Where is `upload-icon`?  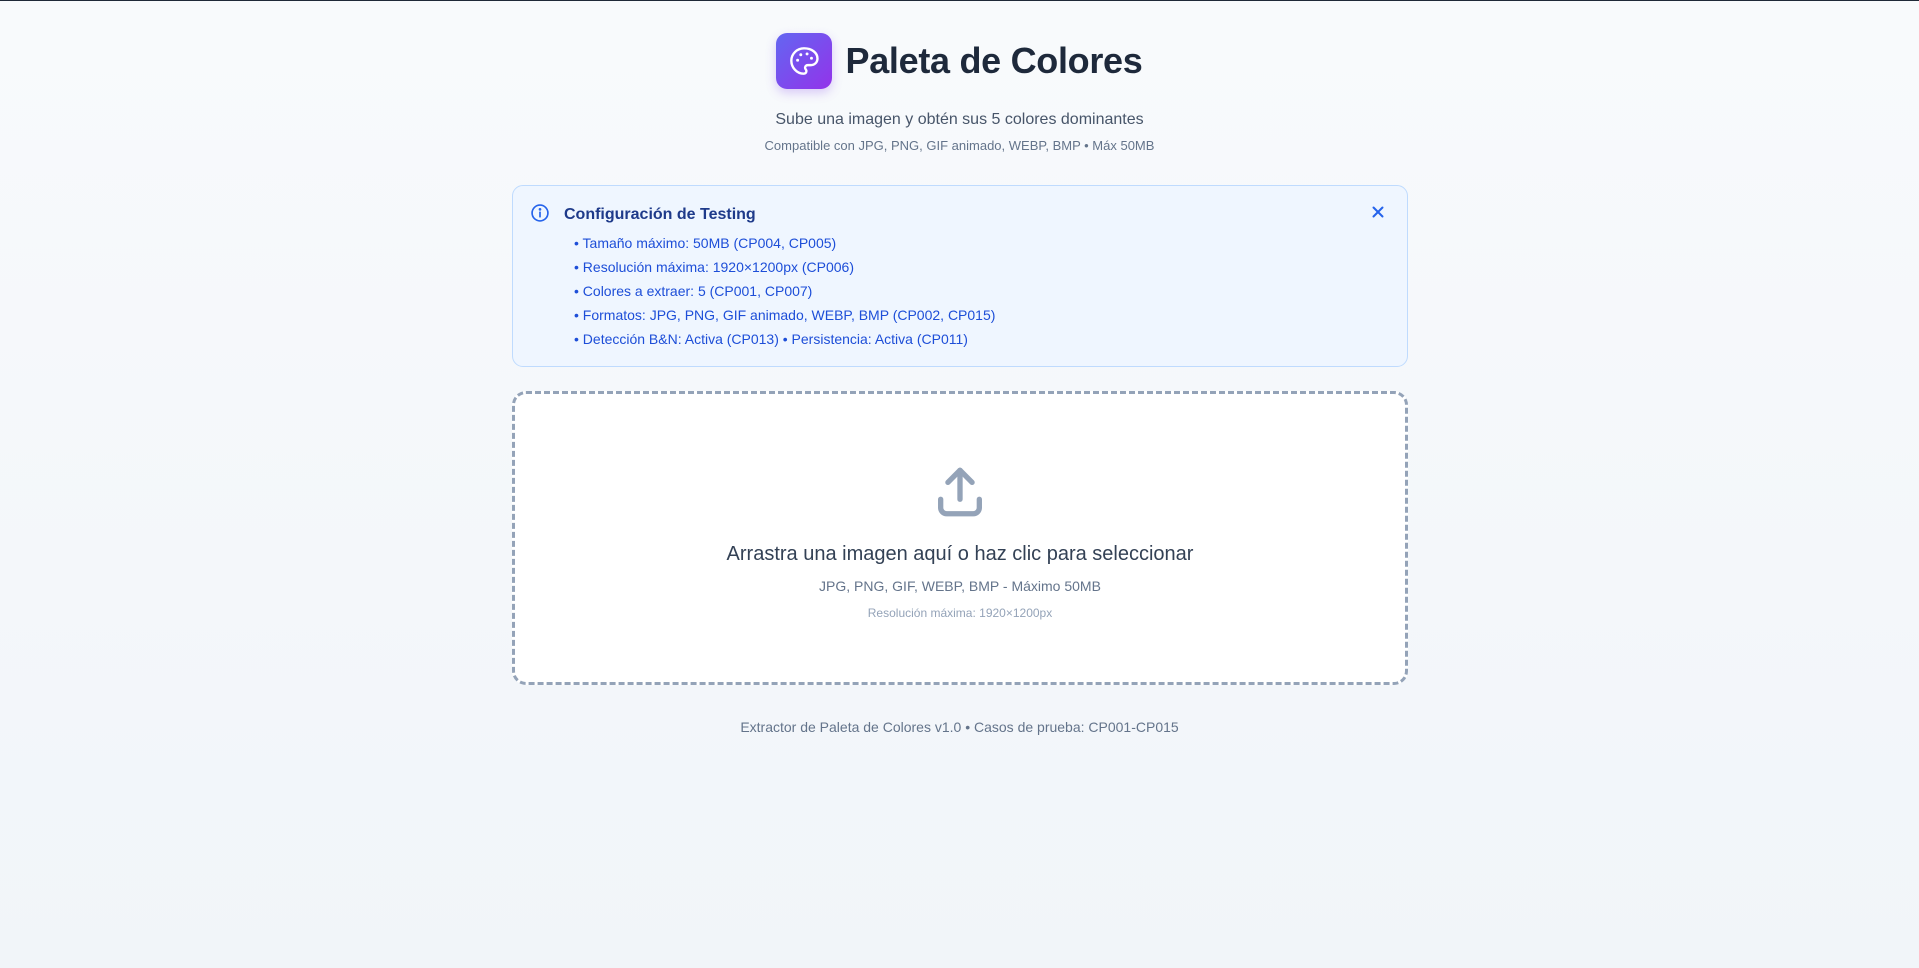 upload-icon is located at coordinates (960, 494).